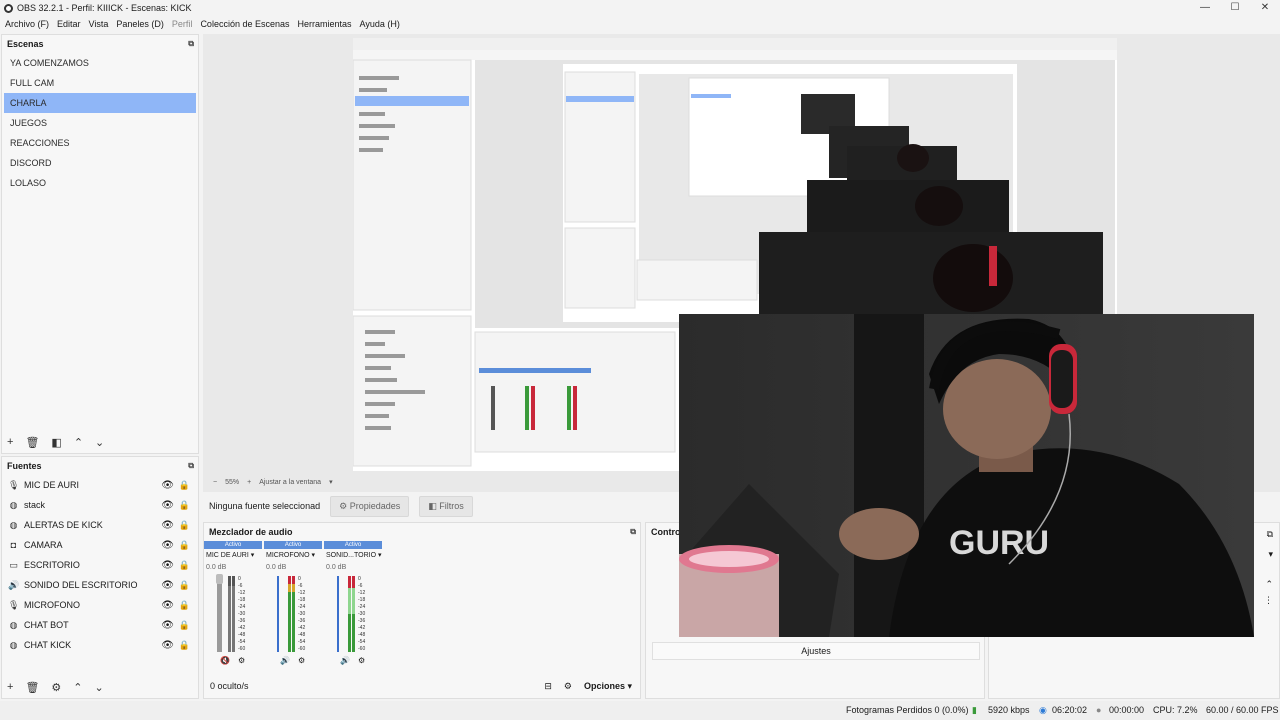  I want to click on minimize-icon: —, so click(1205, 8).